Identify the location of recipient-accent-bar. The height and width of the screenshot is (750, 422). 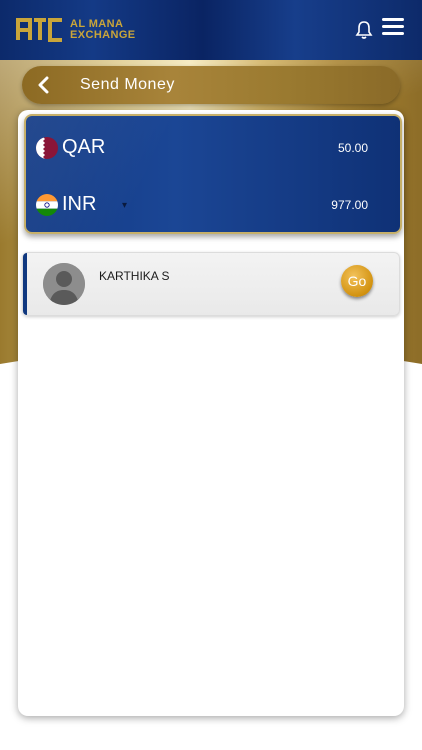
(25, 284).